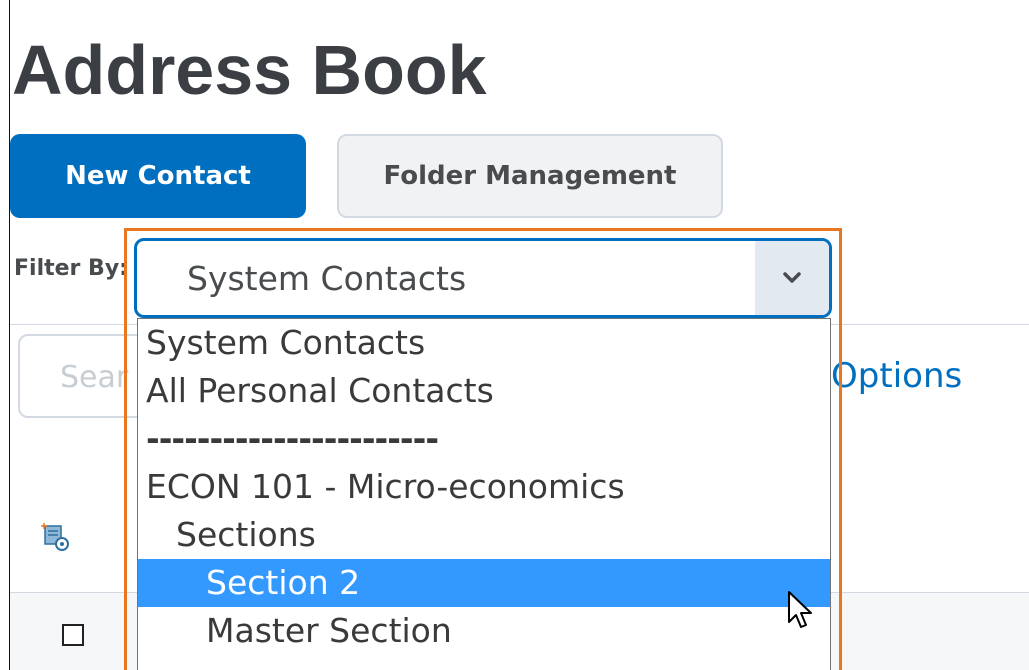 This screenshot has width=1029, height=670. What do you see at coordinates (484, 391) in the screenshot?
I see `dropdown-option-all-personal-contacts: All Personal Contacts` at bounding box center [484, 391].